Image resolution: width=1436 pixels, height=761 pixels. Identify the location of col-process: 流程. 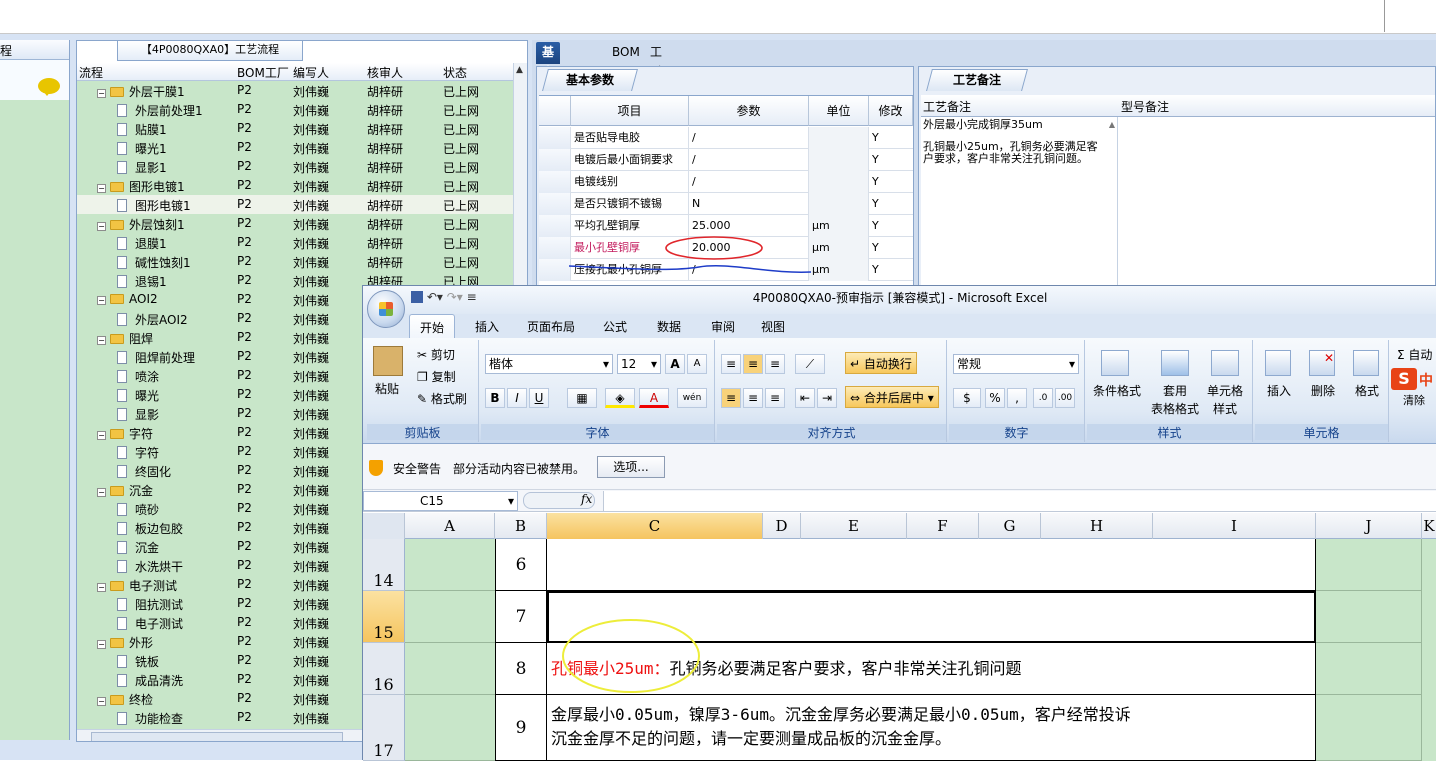
(91, 72).